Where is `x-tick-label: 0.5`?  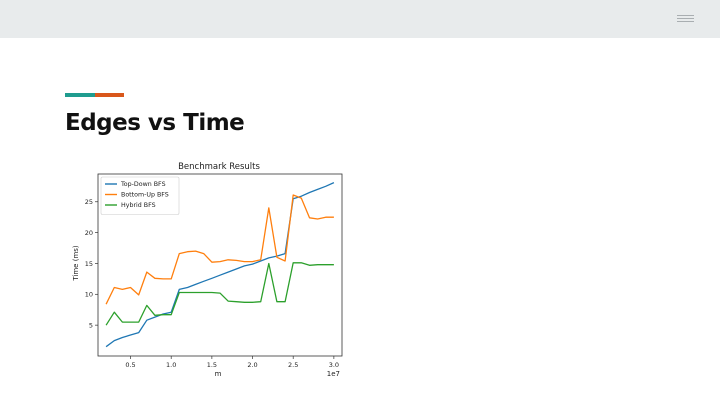 x-tick-label: 0.5 is located at coordinates (130, 365).